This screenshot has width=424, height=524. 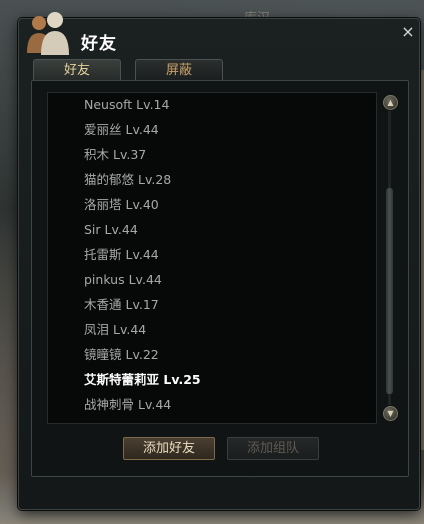 I want to click on tab-block-list: 屏蔽, so click(x=179, y=70).